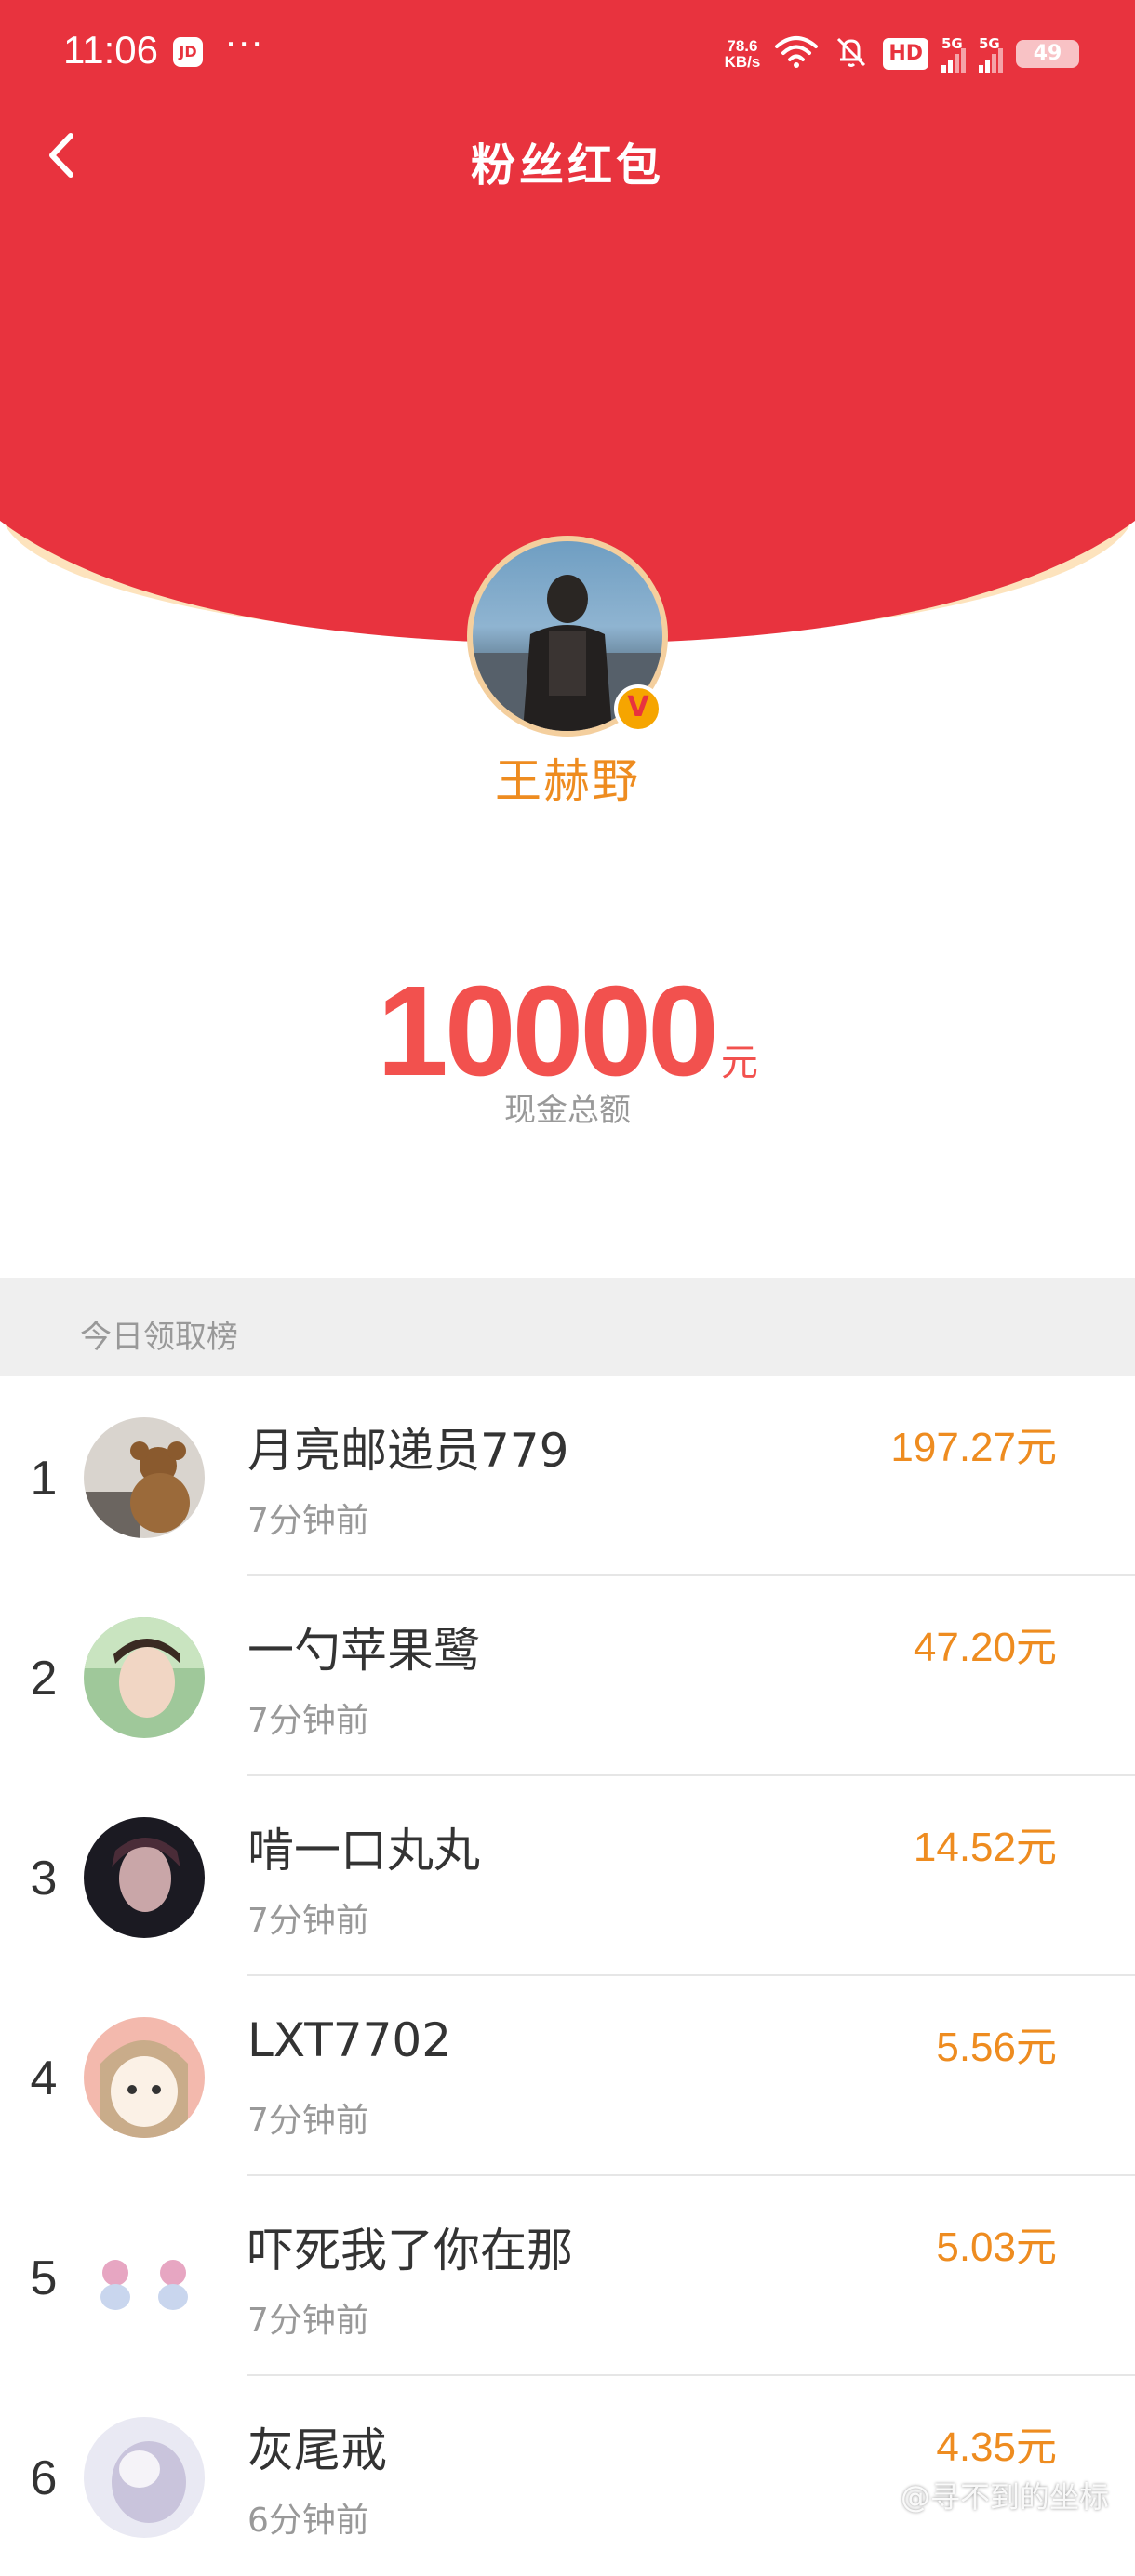  What do you see at coordinates (567, 165) in the screenshot?
I see `page-title: 粉丝红包` at bounding box center [567, 165].